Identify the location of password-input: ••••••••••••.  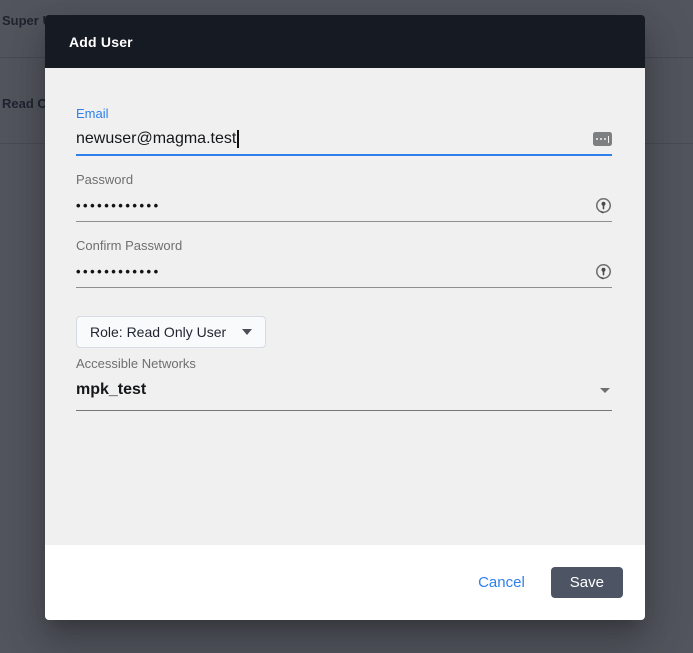
(344, 207).